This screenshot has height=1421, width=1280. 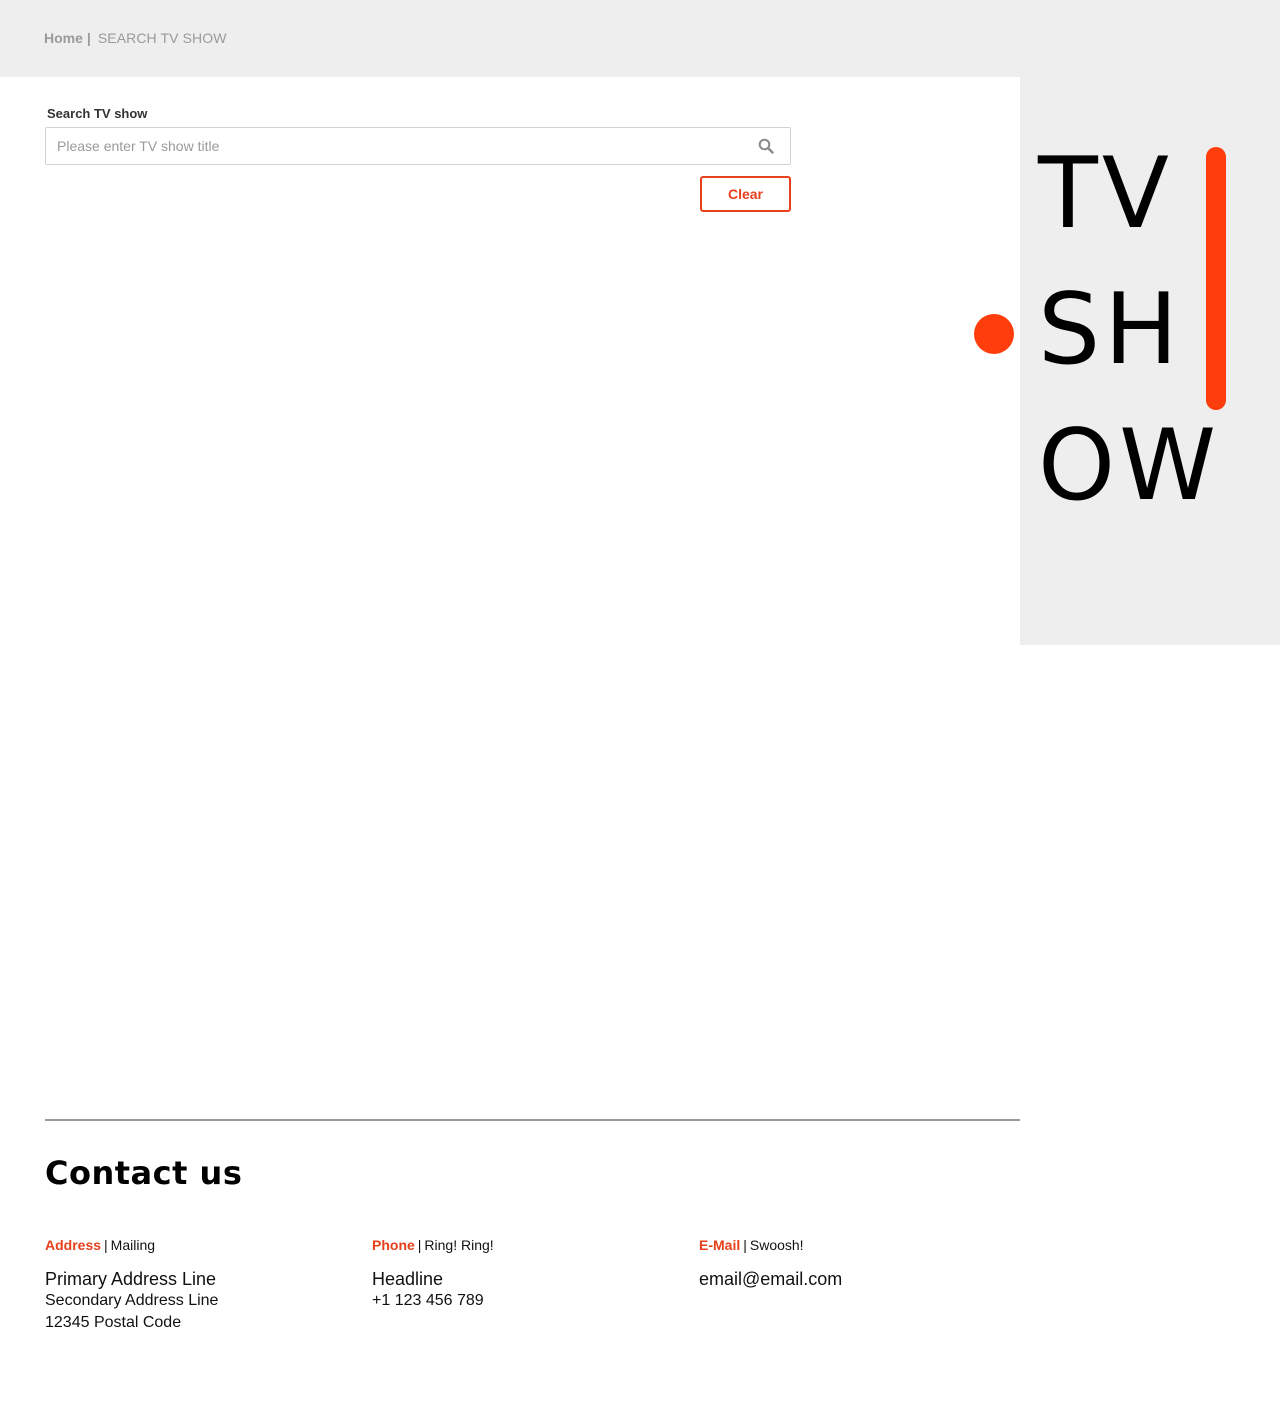 What do you see at coordinates (408, 1279) in the screenshot?
I see `phone-headline: Headline` at bounding box center [408, 1279].